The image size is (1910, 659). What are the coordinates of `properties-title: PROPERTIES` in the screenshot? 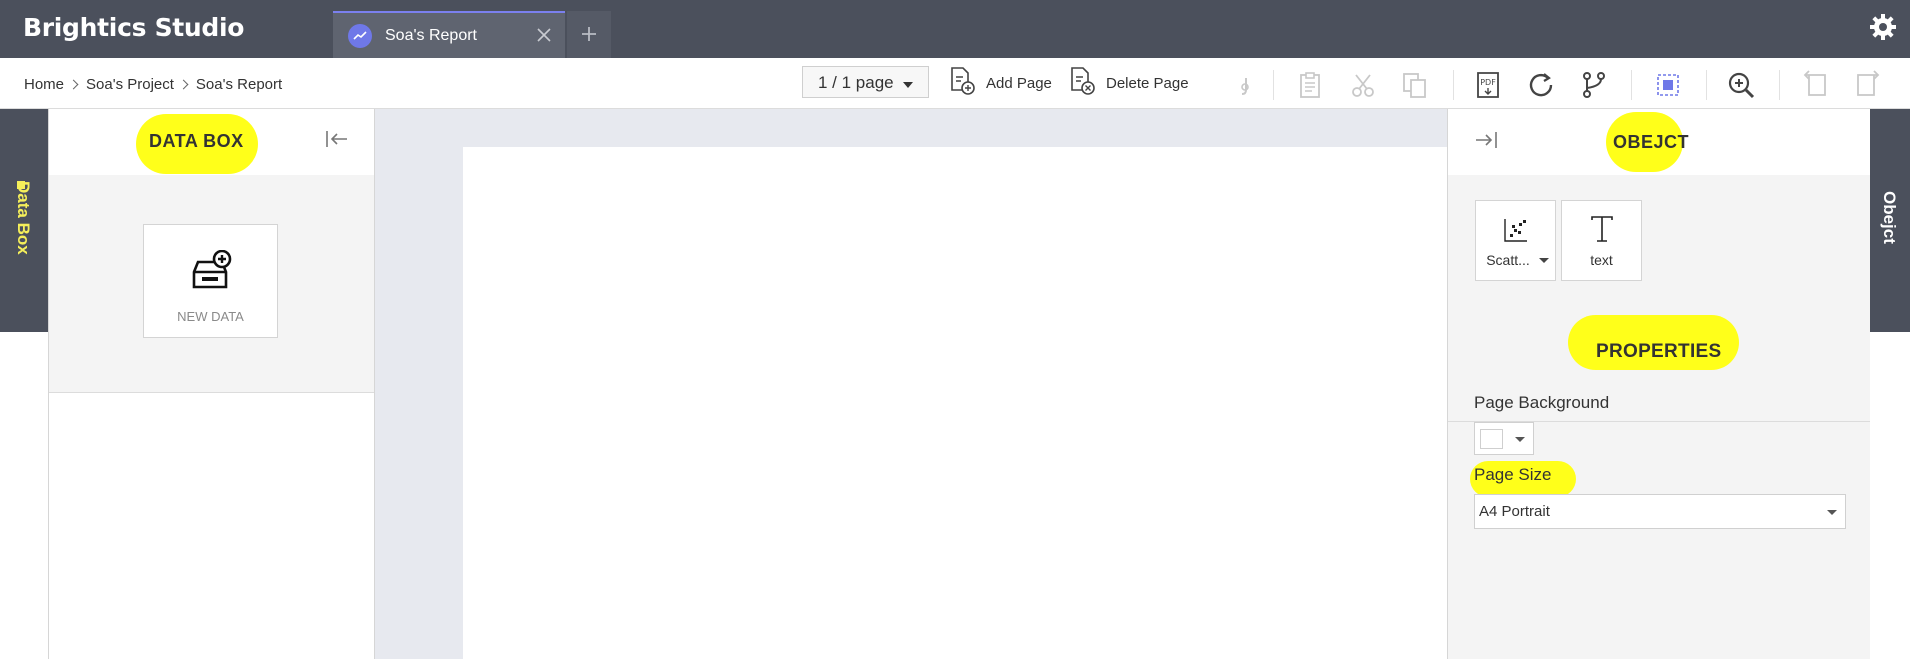 It's located at (1659, 351).